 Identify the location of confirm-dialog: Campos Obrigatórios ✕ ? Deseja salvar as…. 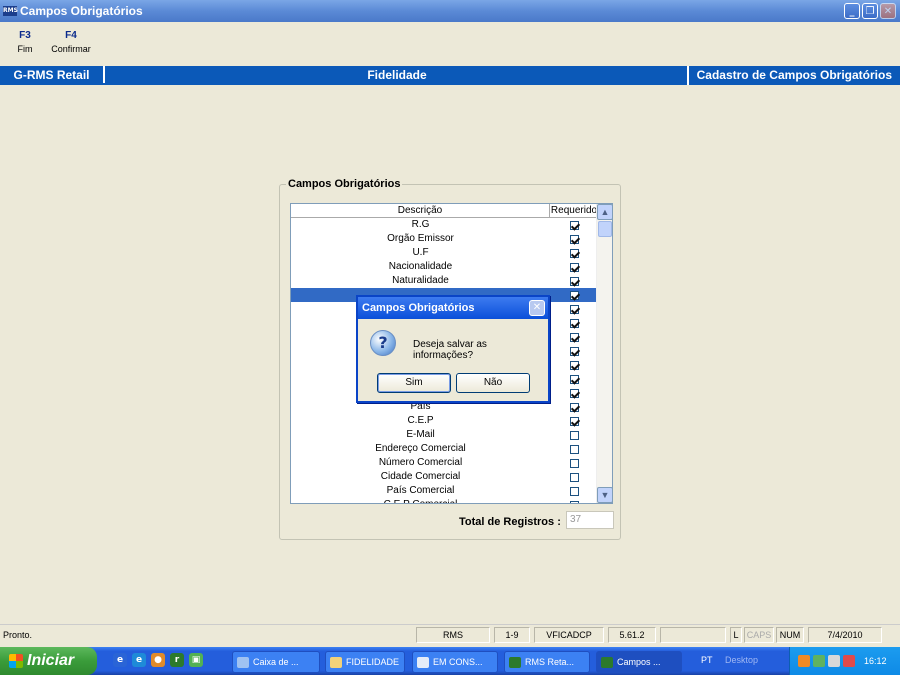
(453, 349).